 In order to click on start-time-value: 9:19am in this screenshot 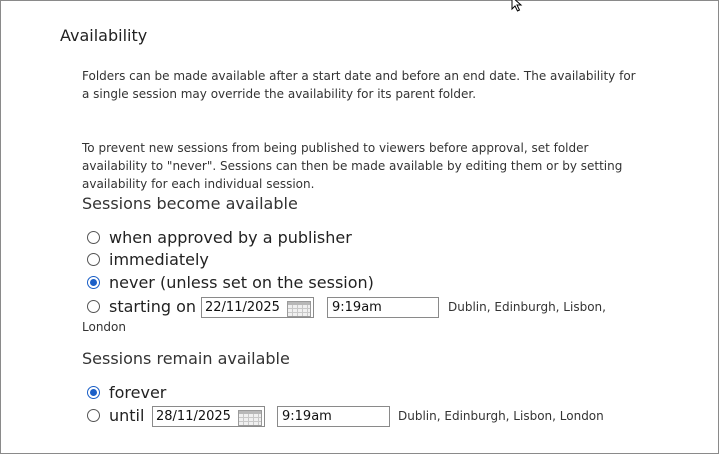, I will do `click(357, 307)`.